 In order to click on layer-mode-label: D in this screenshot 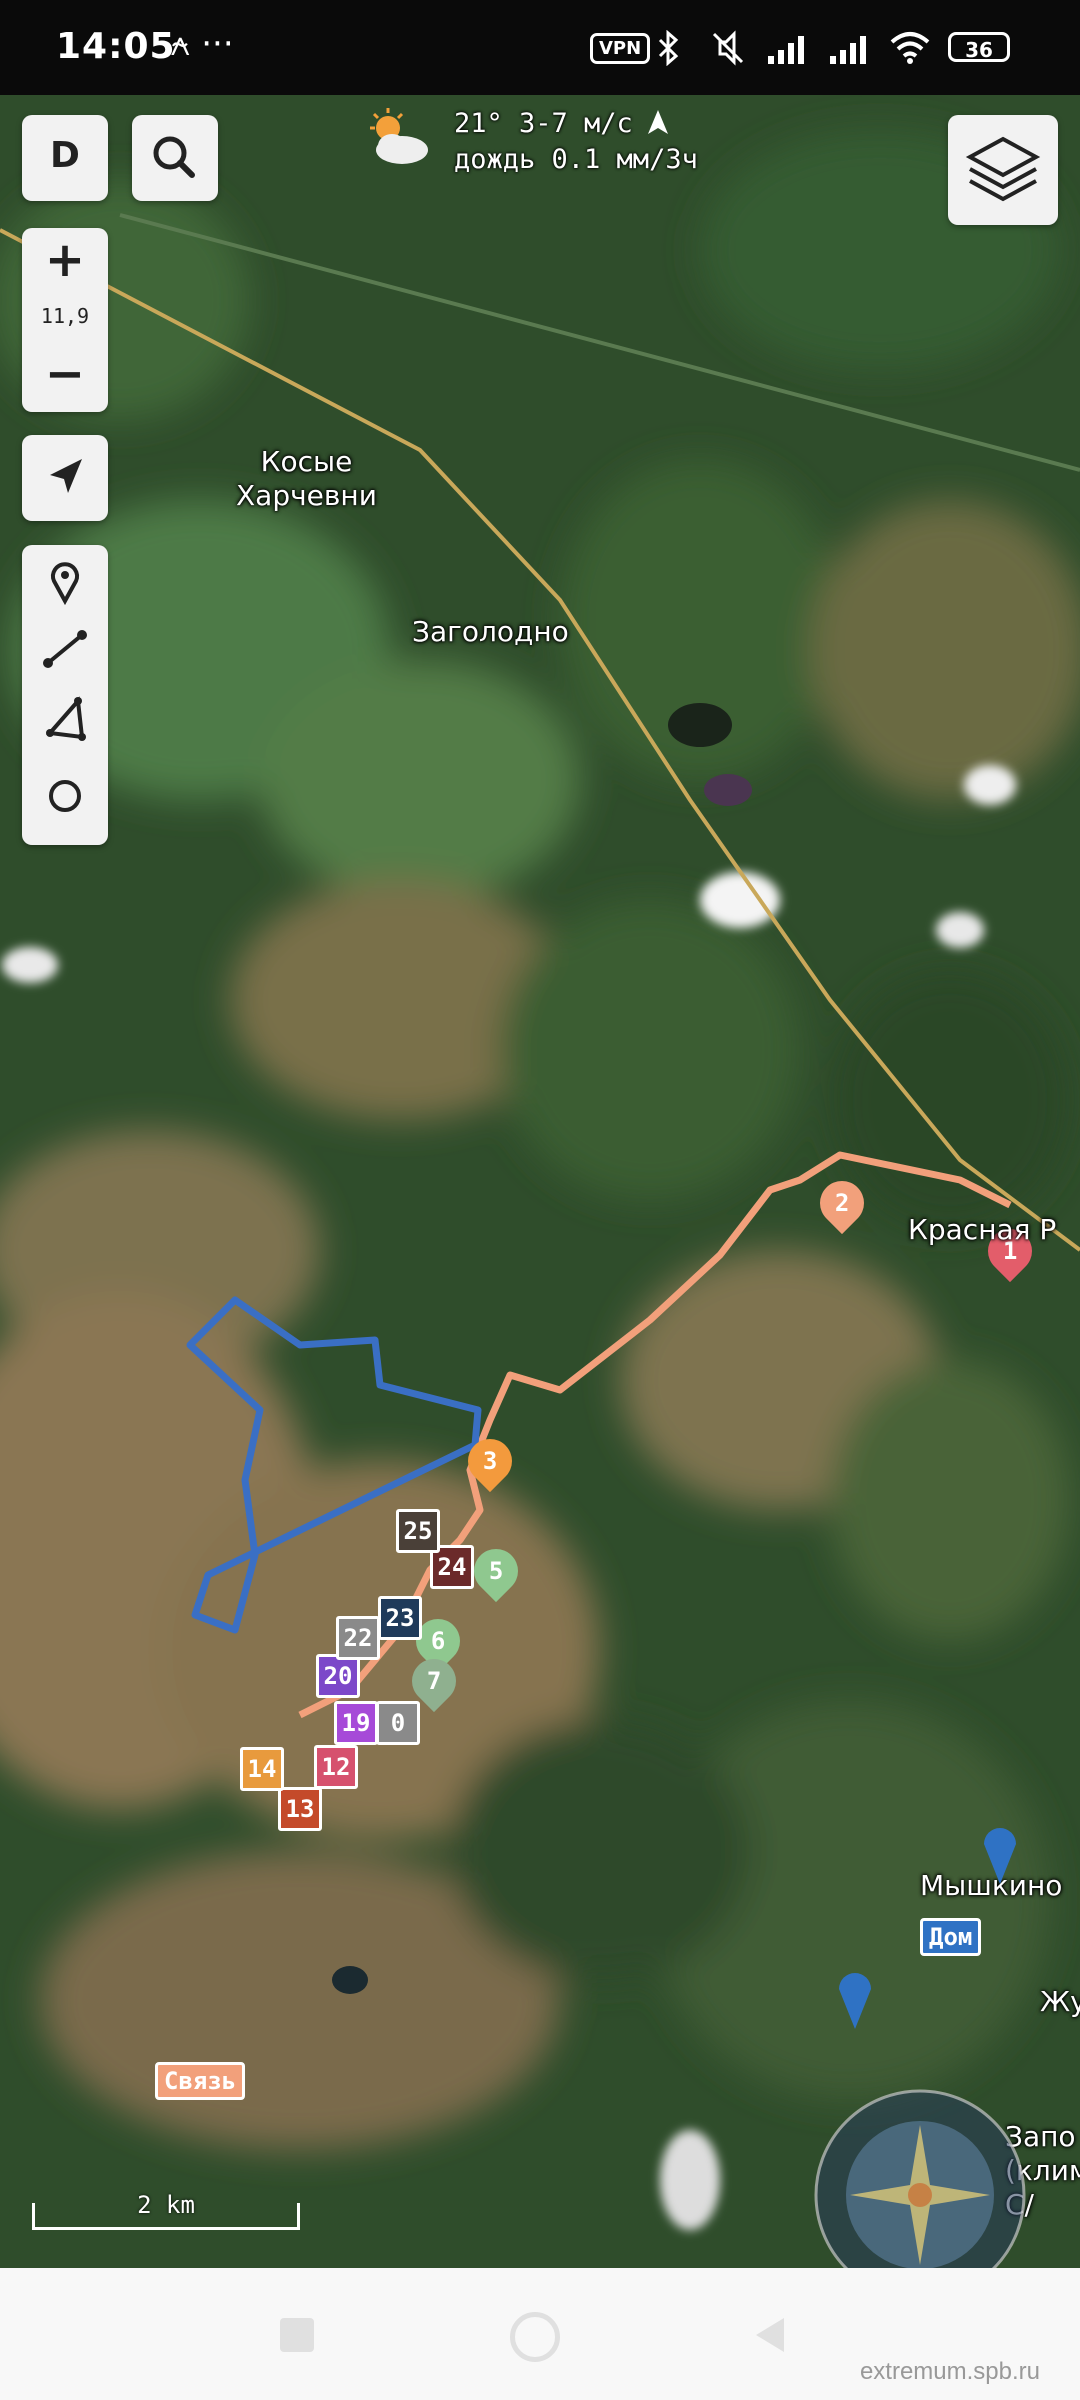, I will do `click(65, 155)`.